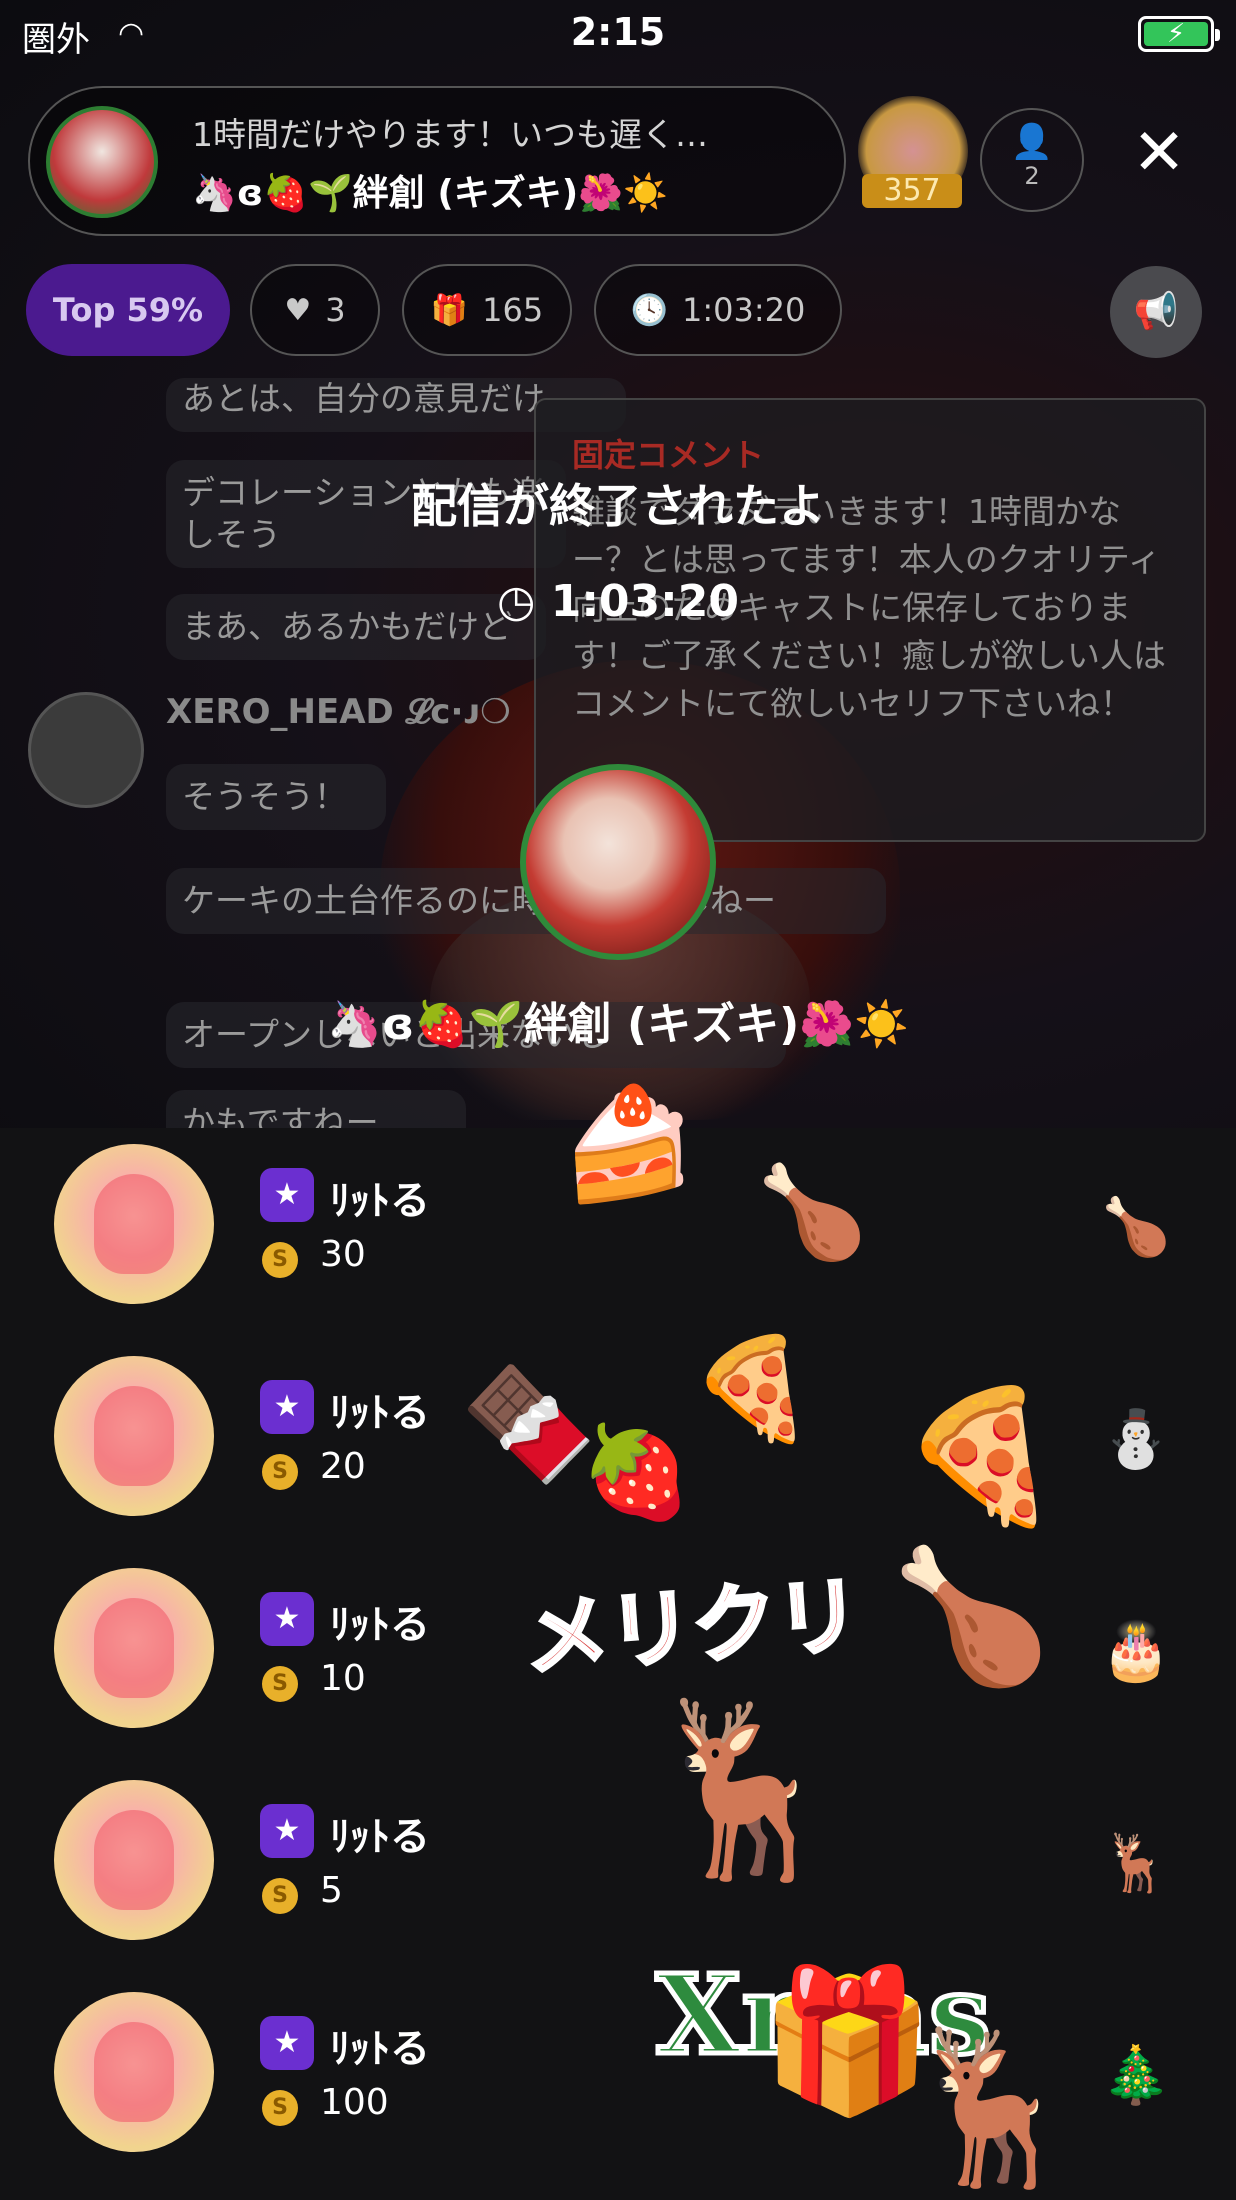 This screenshot has height=2200, width=1236. I want to click on viewer-count-button: 👤 2, so click(1032, 160).